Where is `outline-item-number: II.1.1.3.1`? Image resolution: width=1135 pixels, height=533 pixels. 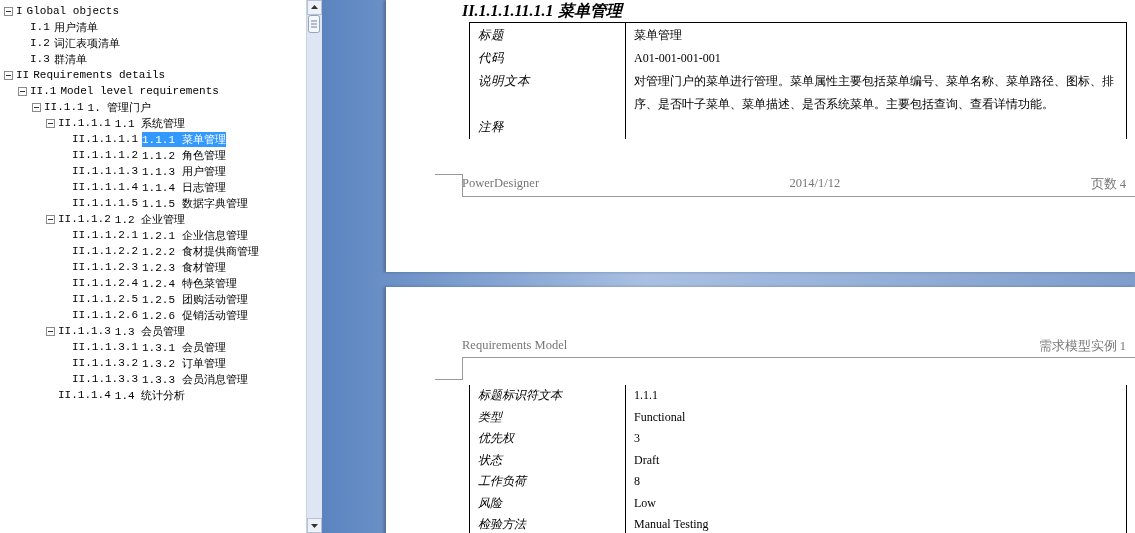
outline-item-number: II.1.1.3.1 is located at coordinates (105, 347).